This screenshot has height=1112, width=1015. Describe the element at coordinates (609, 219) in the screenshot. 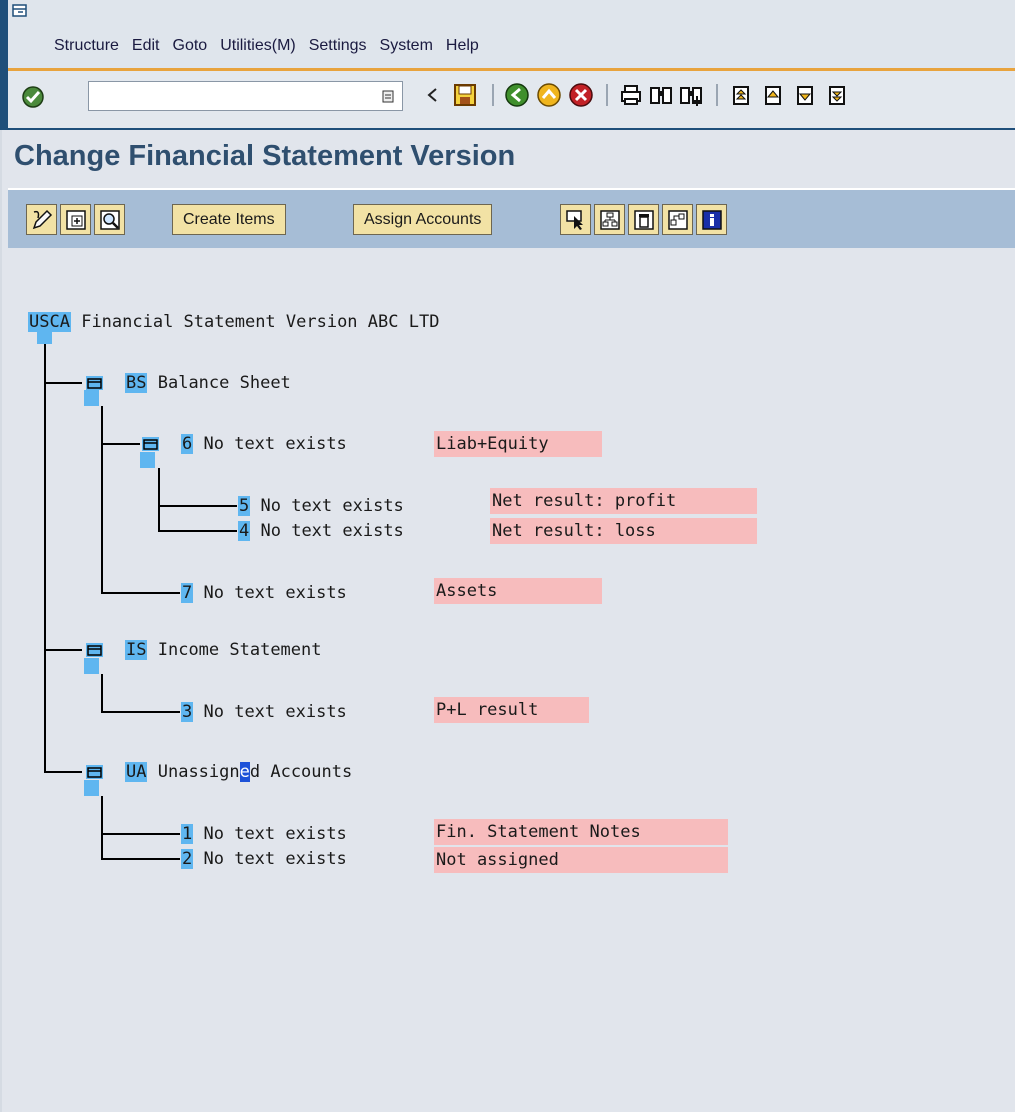

I see `structure-button` at that location.